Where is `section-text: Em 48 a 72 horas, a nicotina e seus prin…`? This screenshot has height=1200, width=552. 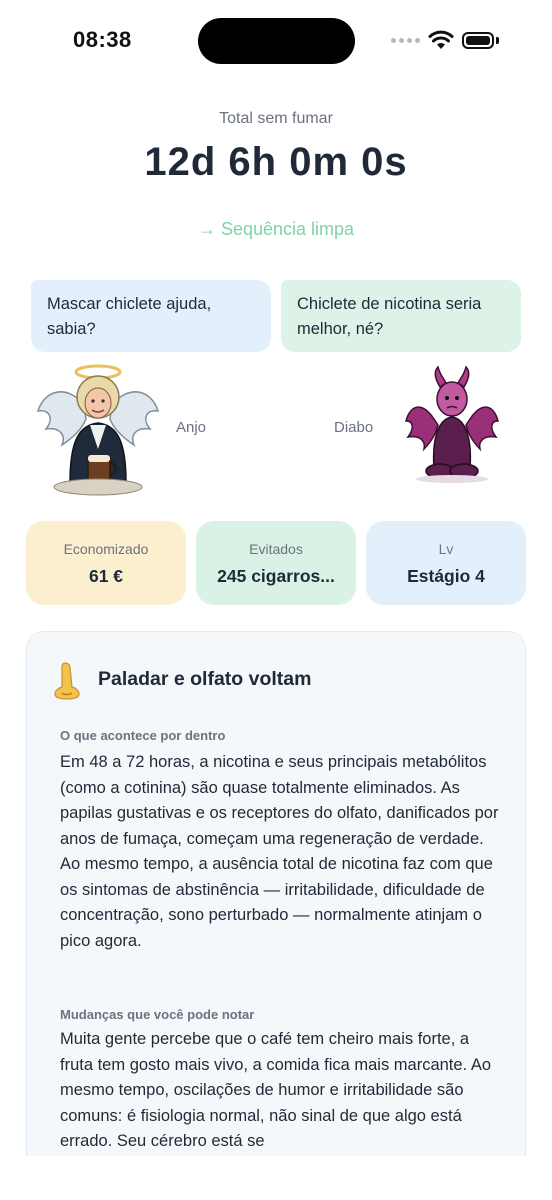 section-text: Em 48 a 72 horas, a nicotina e seus prin… is located at coordinates (279, 851).